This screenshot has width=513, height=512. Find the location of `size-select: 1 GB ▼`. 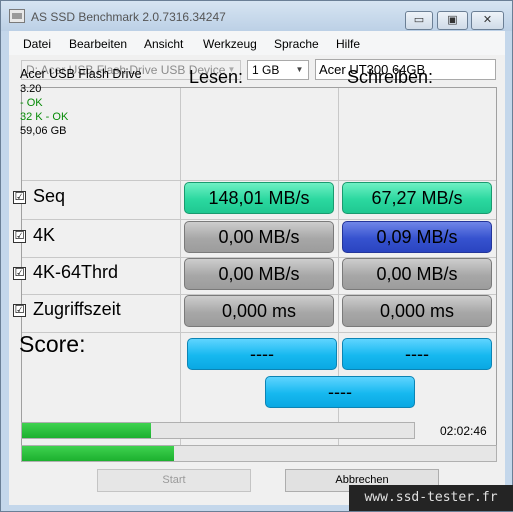

size-select: 1 GB ▼ is located at coordinates (278, 70).